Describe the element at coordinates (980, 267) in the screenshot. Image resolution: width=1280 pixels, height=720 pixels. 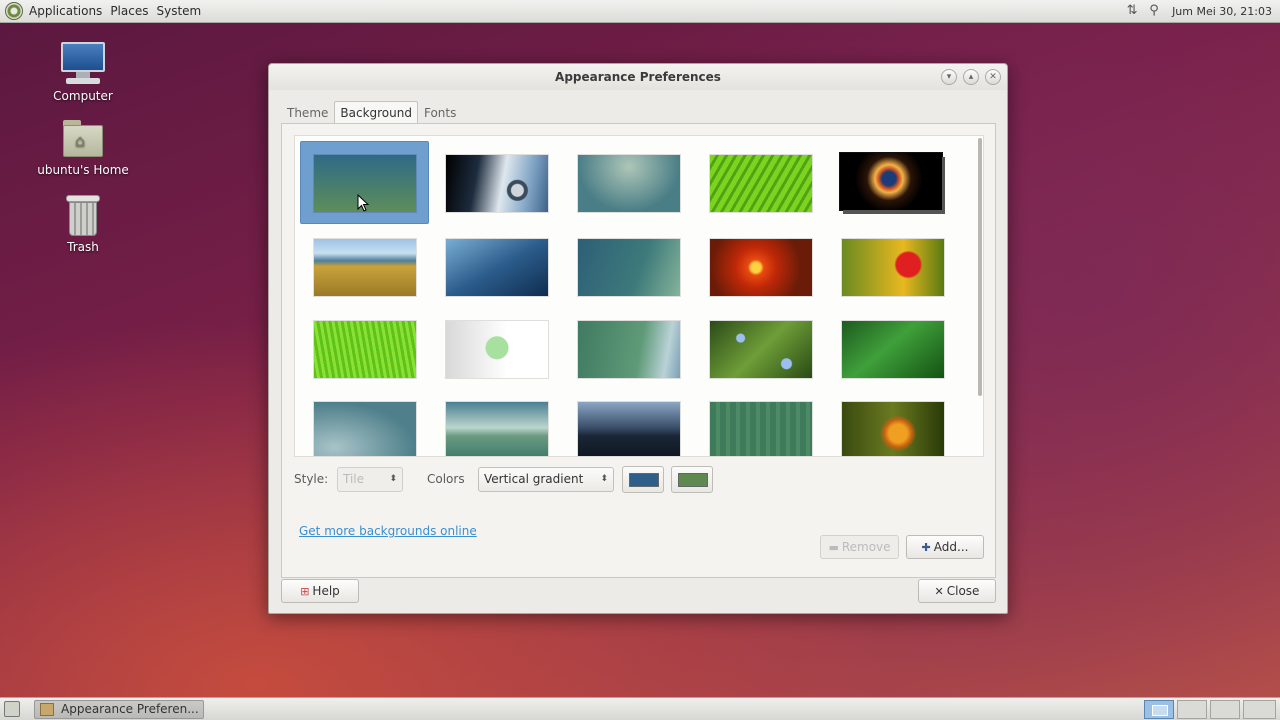
I see `gallery-scrollbar` at that location.